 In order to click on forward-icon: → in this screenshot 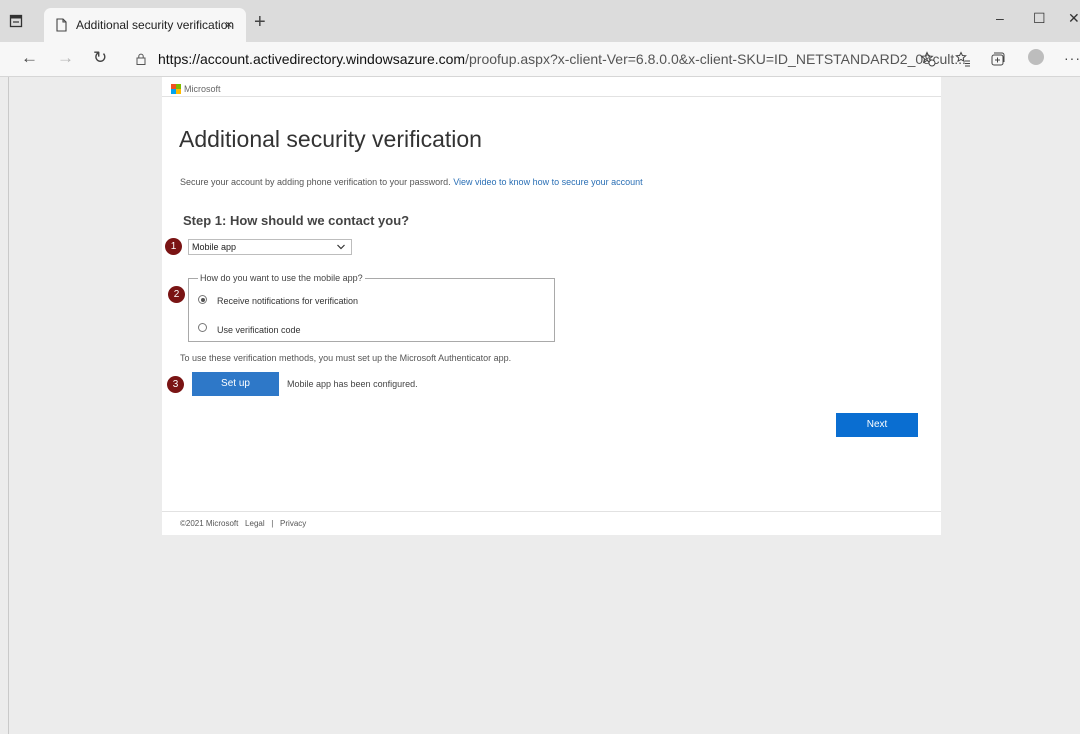, I will do `click(65, 58)`.